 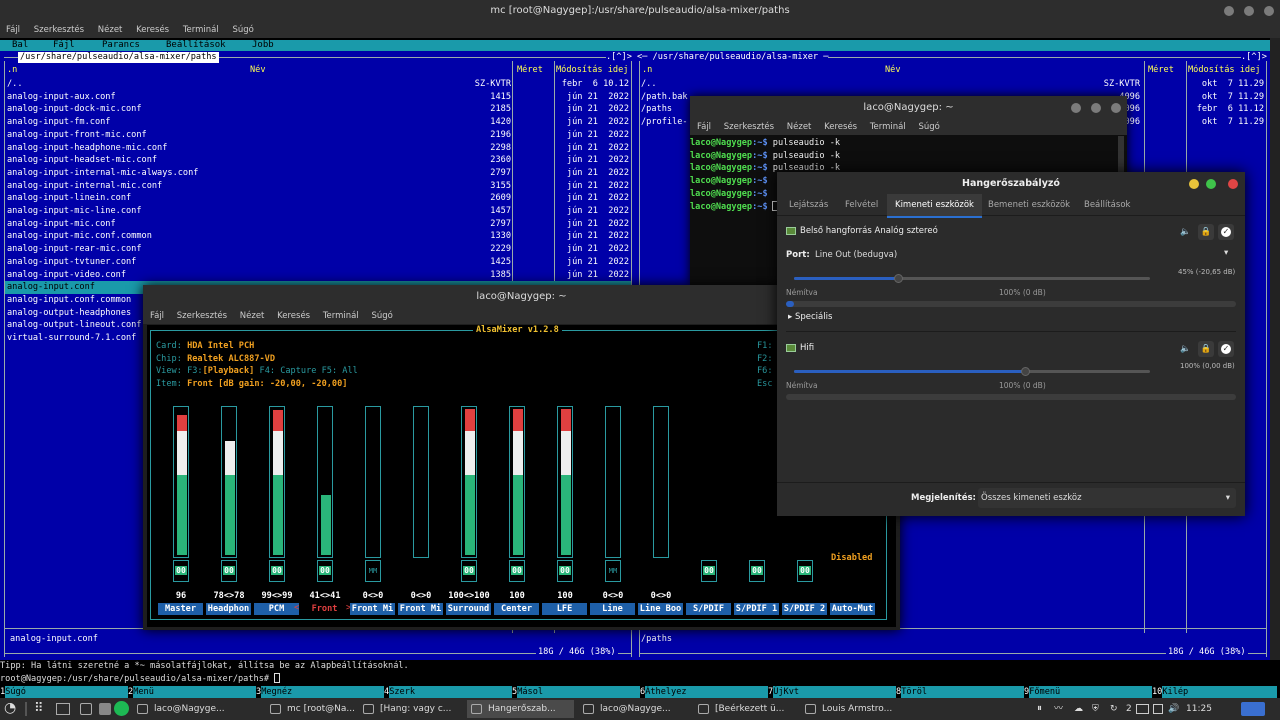 I want to click on st-menu-file: Fájl, so click(x=704, y=127).